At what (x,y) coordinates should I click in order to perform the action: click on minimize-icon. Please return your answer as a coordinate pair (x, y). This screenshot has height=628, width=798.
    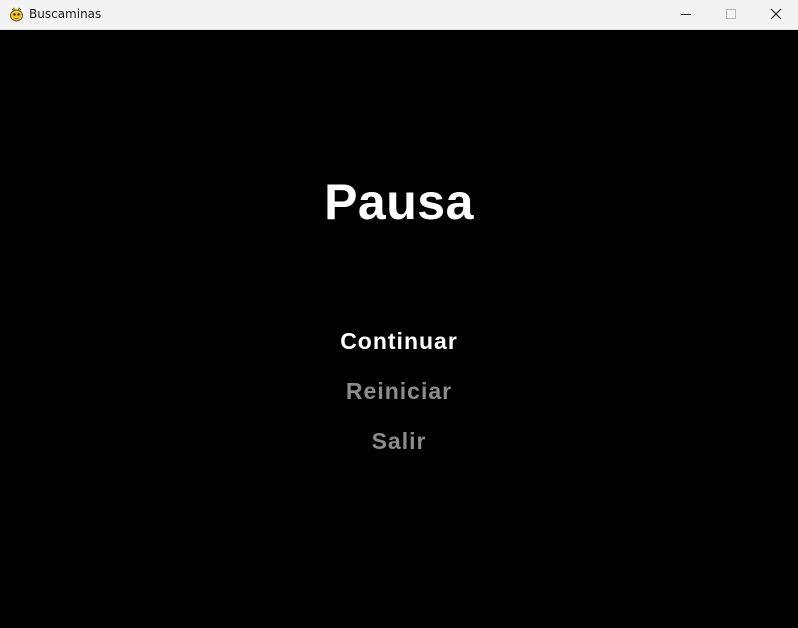
    Looking at the image, I should click on (686, 14).